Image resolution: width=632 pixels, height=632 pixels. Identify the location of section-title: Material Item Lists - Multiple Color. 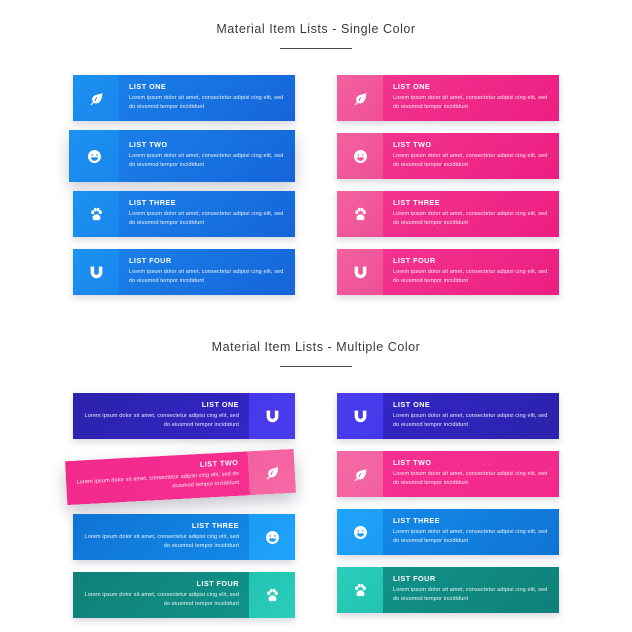
(316, 347).